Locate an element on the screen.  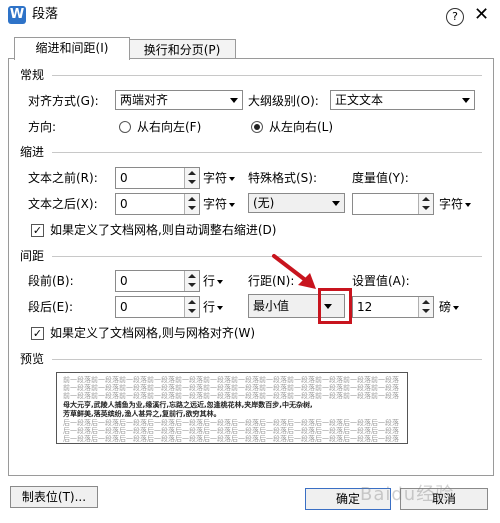
indent-before-value: 0 is located at coordinates (124, 178).